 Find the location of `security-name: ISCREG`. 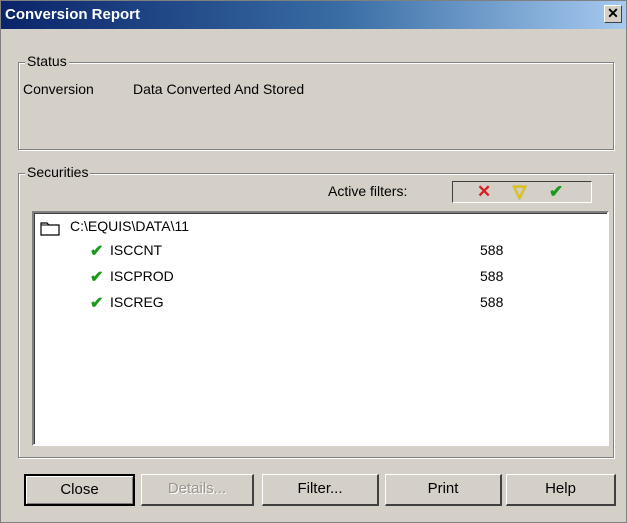

security-name: ISCREG is located at coordinates (137, 302).